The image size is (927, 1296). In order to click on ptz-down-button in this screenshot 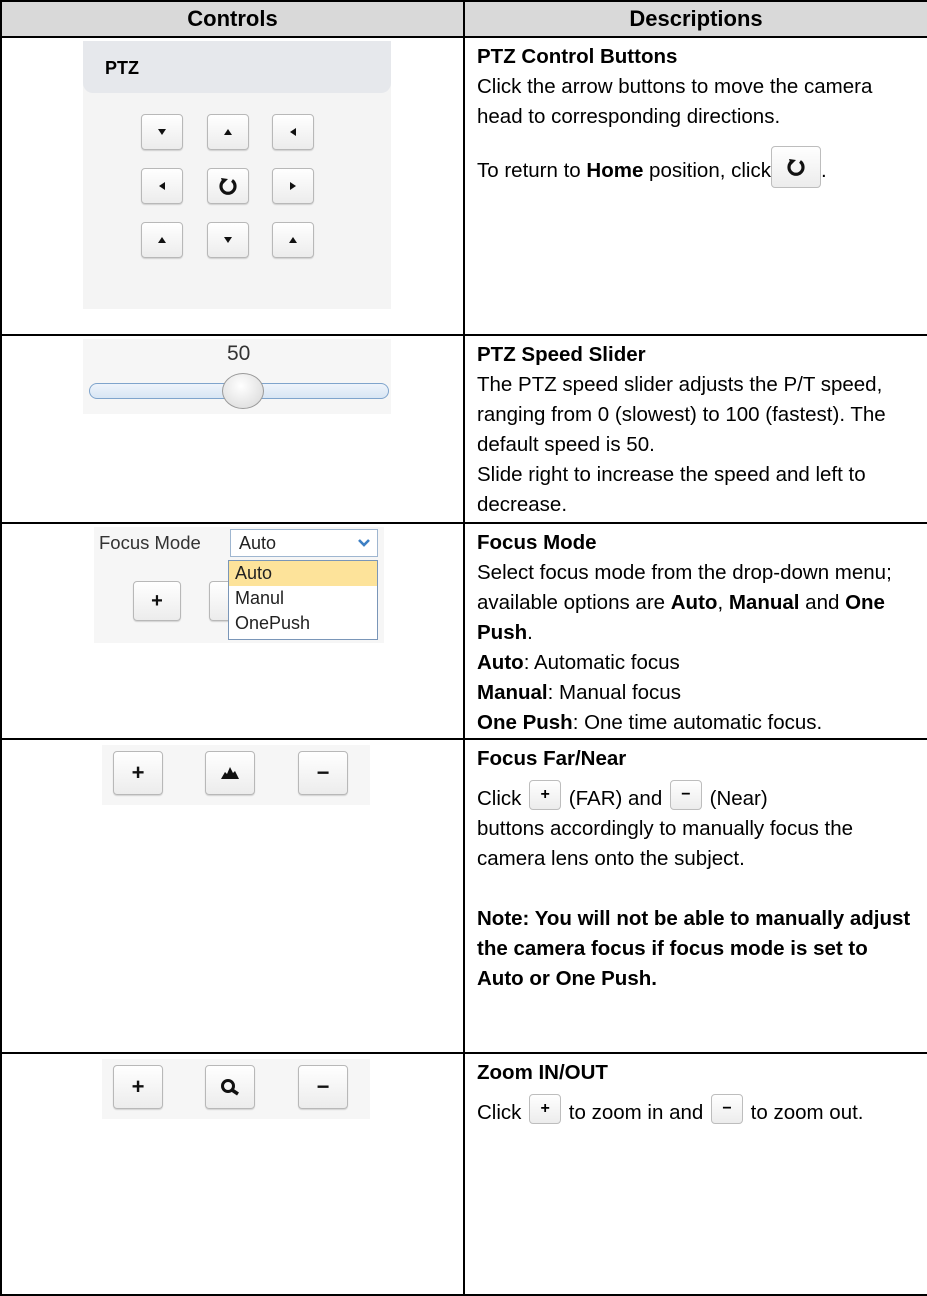, I will do `click(228, 240)`.